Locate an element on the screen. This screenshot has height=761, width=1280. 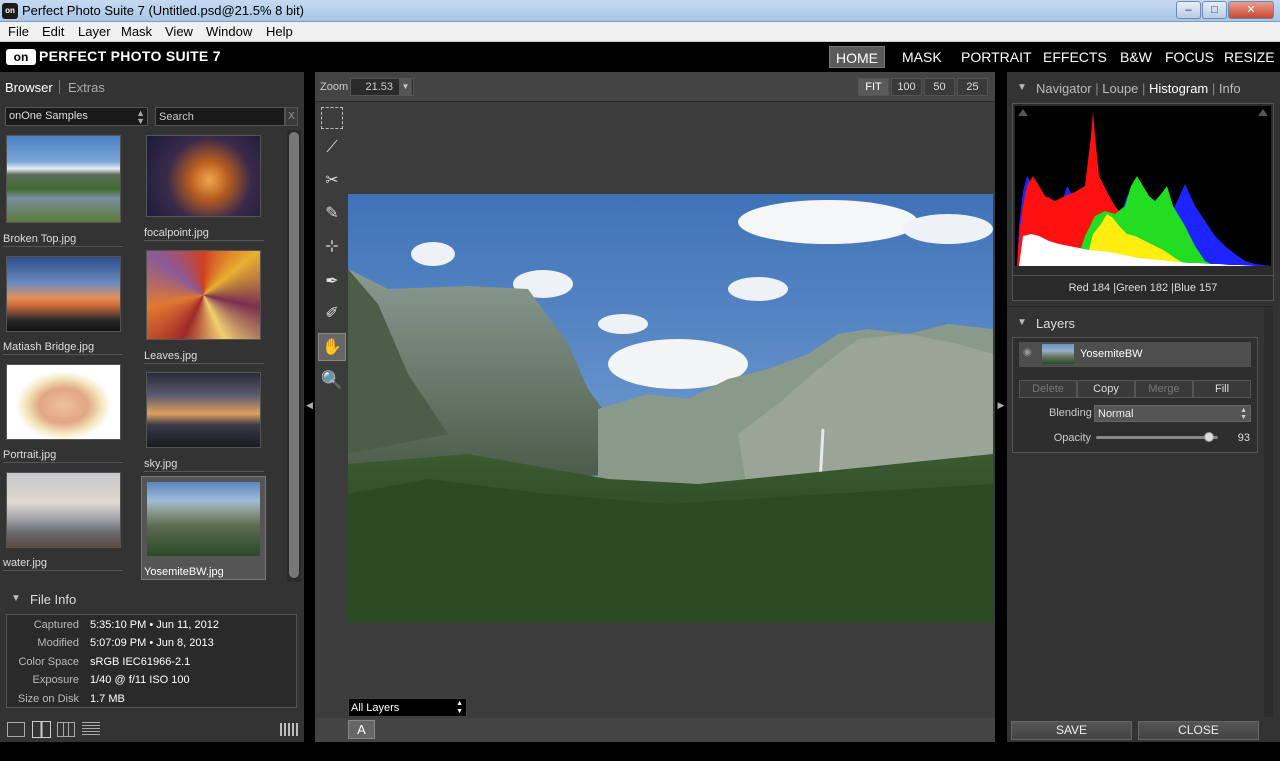
opacity-value: 93 is located at coordinates (1243, 438).